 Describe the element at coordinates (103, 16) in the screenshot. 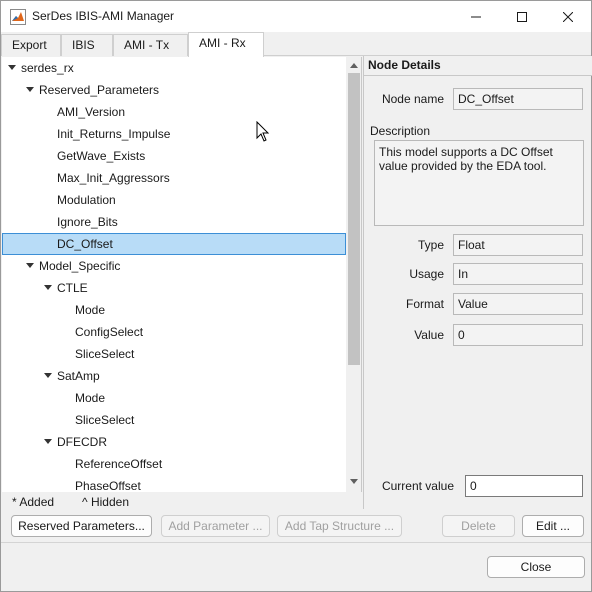

I see `window-title: SerDes IBIS-AMI Manager` at that location.